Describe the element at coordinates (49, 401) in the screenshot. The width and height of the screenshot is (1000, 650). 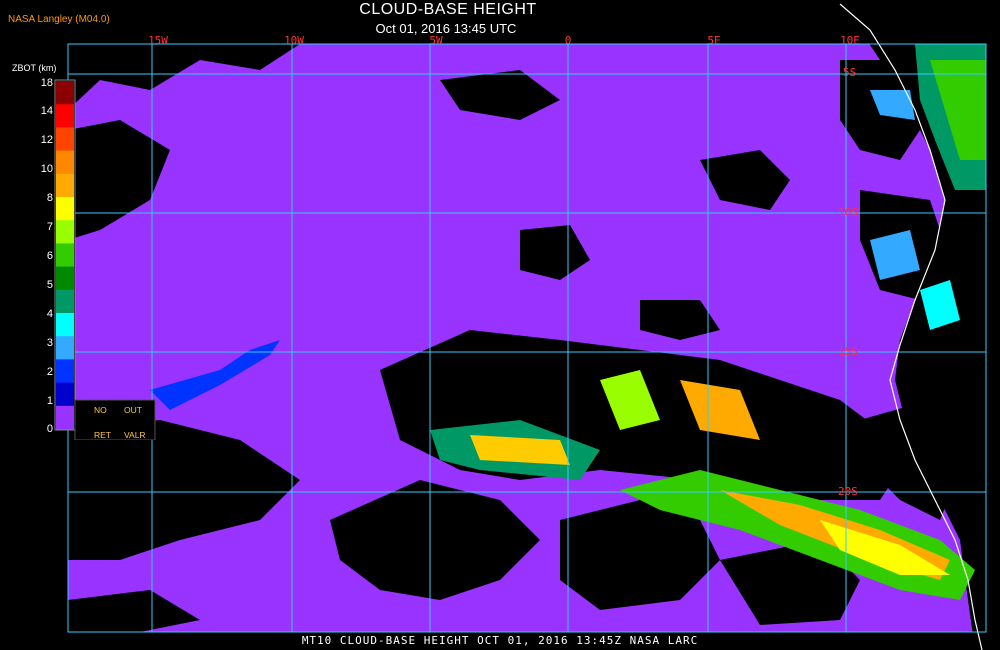
I see `legend-tick: 1` at that location.